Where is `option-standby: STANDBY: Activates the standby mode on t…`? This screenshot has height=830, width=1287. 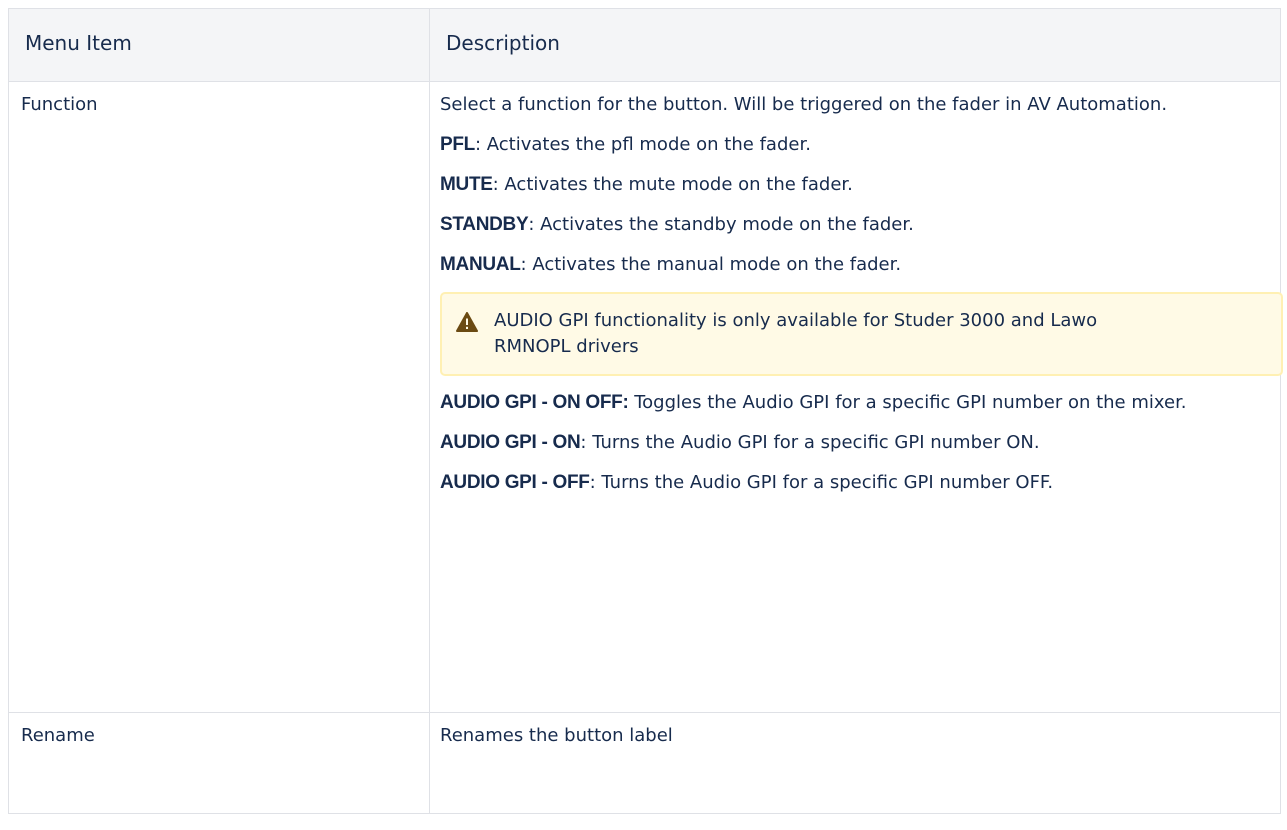
option-standby: STANDBY: Activates the standby mode on t… is located at coordinates (855, 225).